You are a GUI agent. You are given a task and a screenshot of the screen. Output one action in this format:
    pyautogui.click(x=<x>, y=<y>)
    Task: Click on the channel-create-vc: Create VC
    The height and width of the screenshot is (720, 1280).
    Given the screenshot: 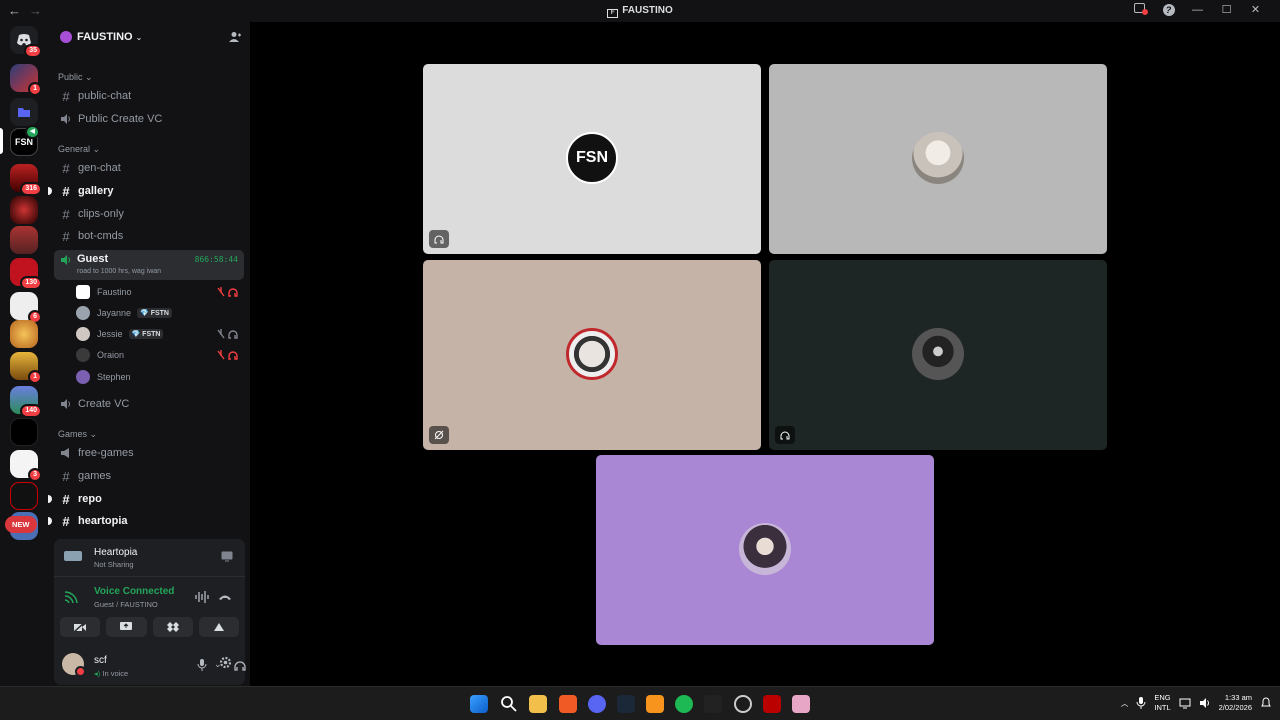 What is the action you would take?
    pyautogui.click(x=149, y=404)
    